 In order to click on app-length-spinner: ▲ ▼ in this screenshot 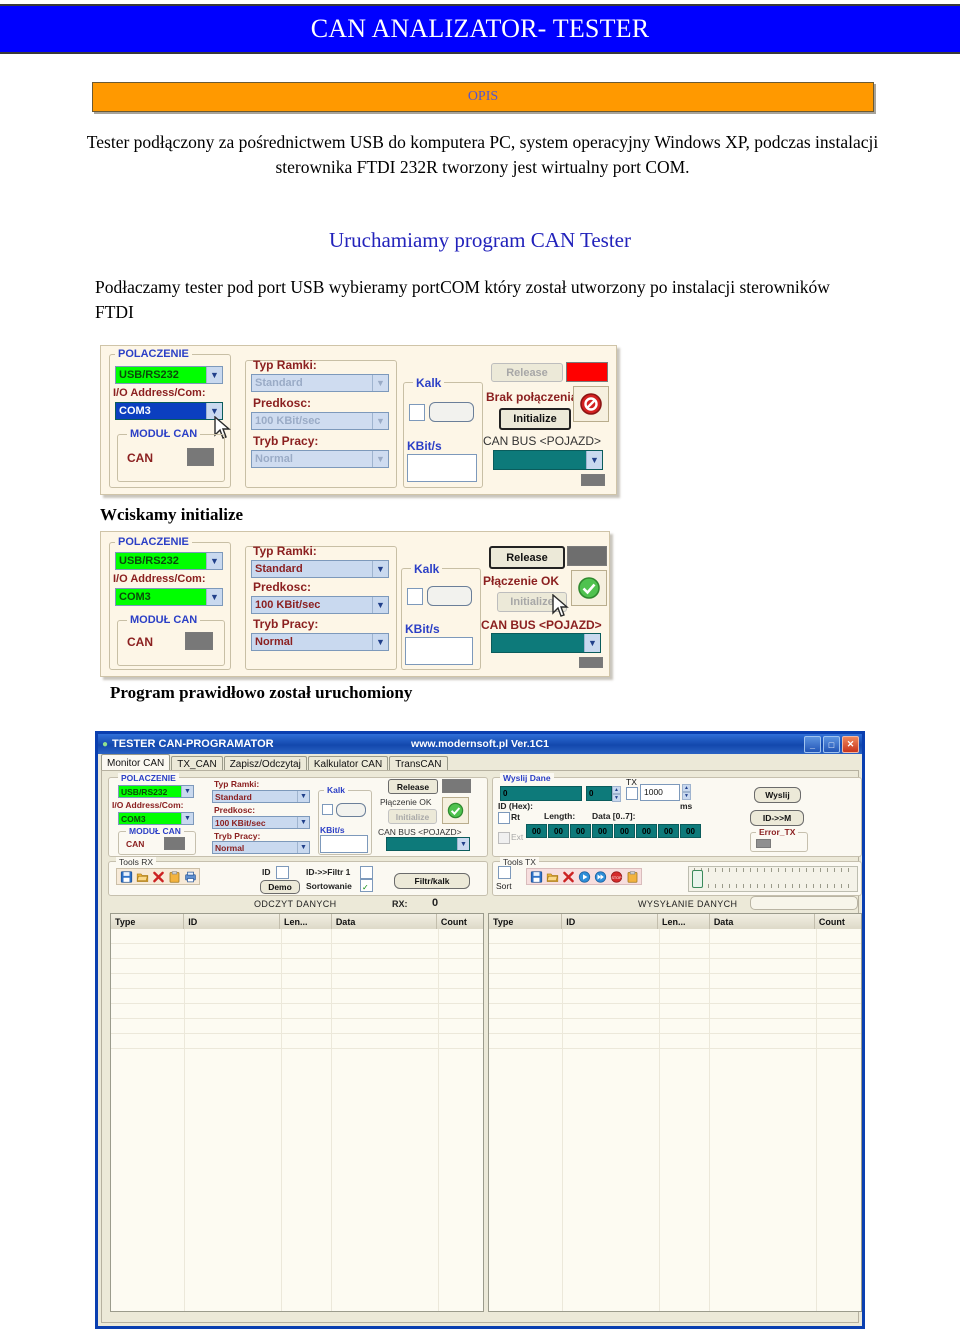, I will do `click(616, 794)`.